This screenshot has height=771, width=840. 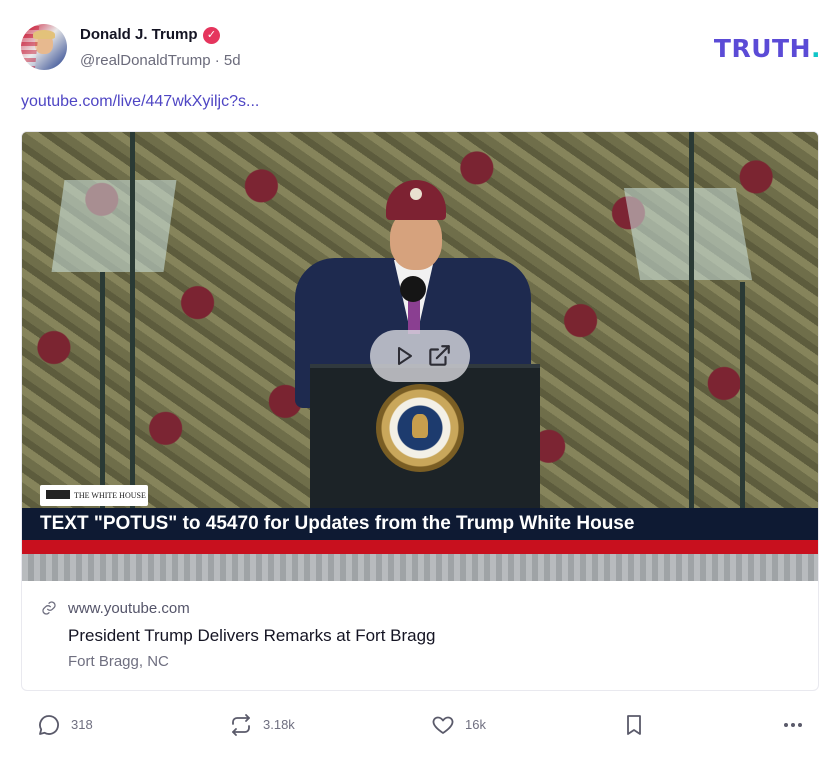 I want to click on author-meta: @realDonaldTrump · 5d, so click(x=160, y=60).